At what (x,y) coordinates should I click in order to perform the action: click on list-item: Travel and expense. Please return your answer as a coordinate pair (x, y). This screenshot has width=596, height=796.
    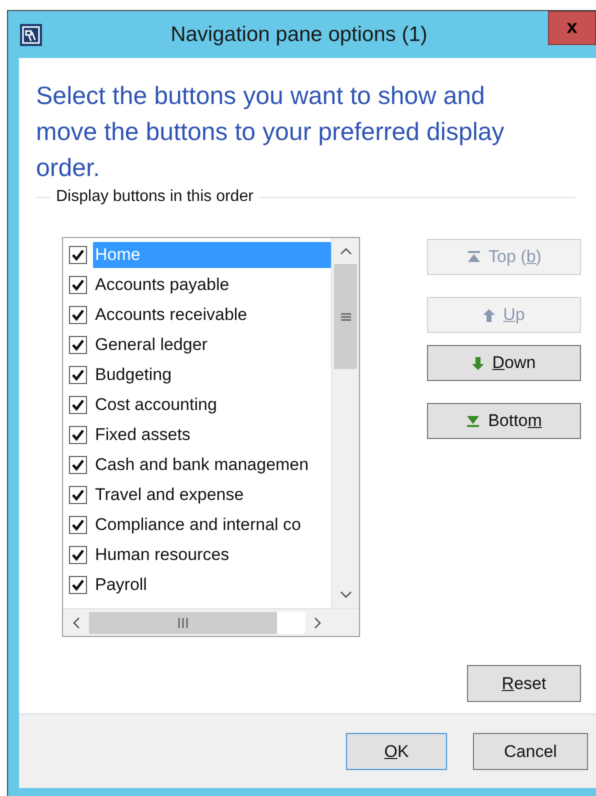
    Looking at the image, I should click on (212, 495).